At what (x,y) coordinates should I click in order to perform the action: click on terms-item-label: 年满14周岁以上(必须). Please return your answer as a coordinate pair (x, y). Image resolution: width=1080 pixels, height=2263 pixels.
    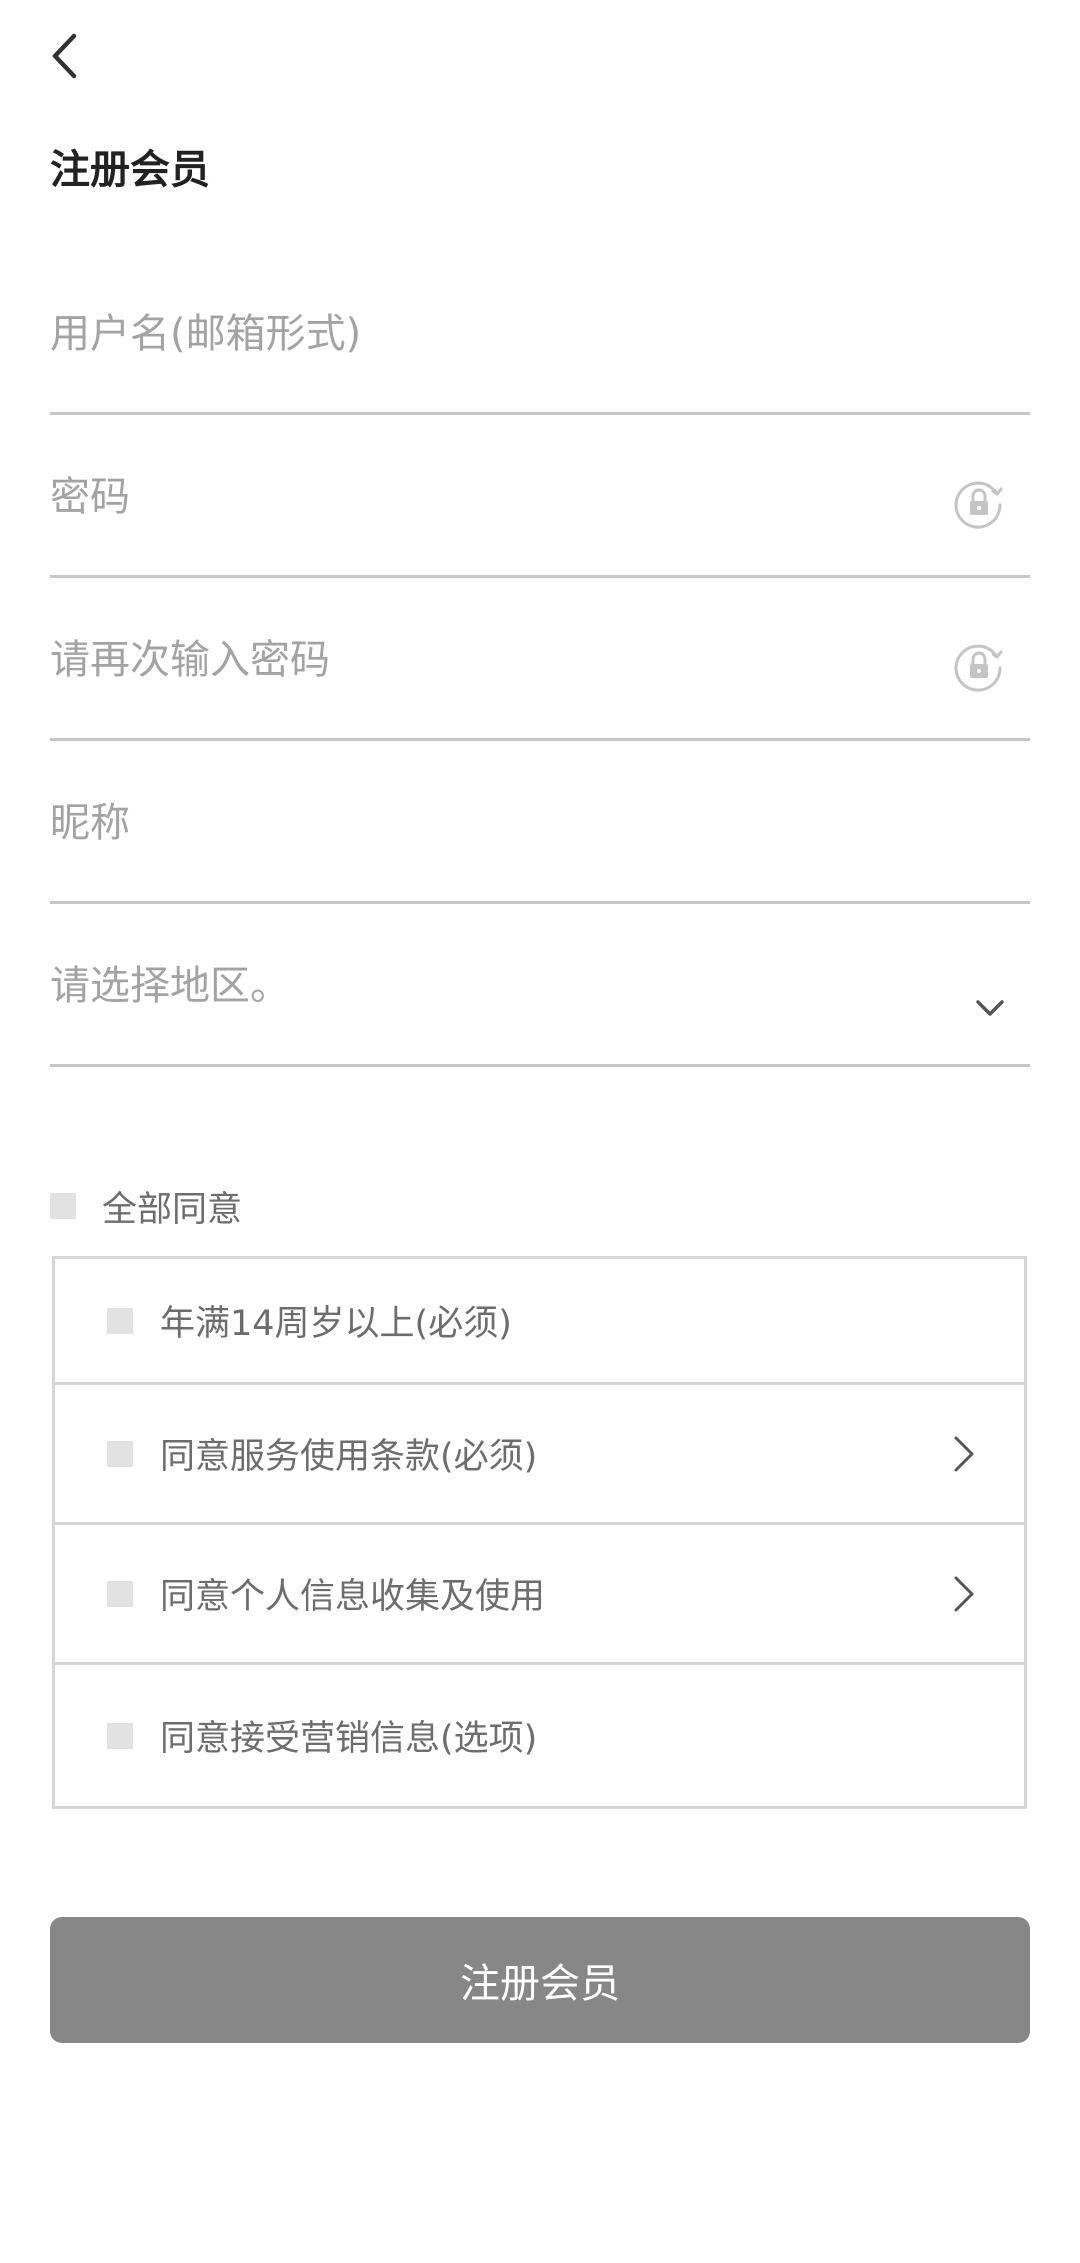
    Looking at the image, I should click on (336, 1324).